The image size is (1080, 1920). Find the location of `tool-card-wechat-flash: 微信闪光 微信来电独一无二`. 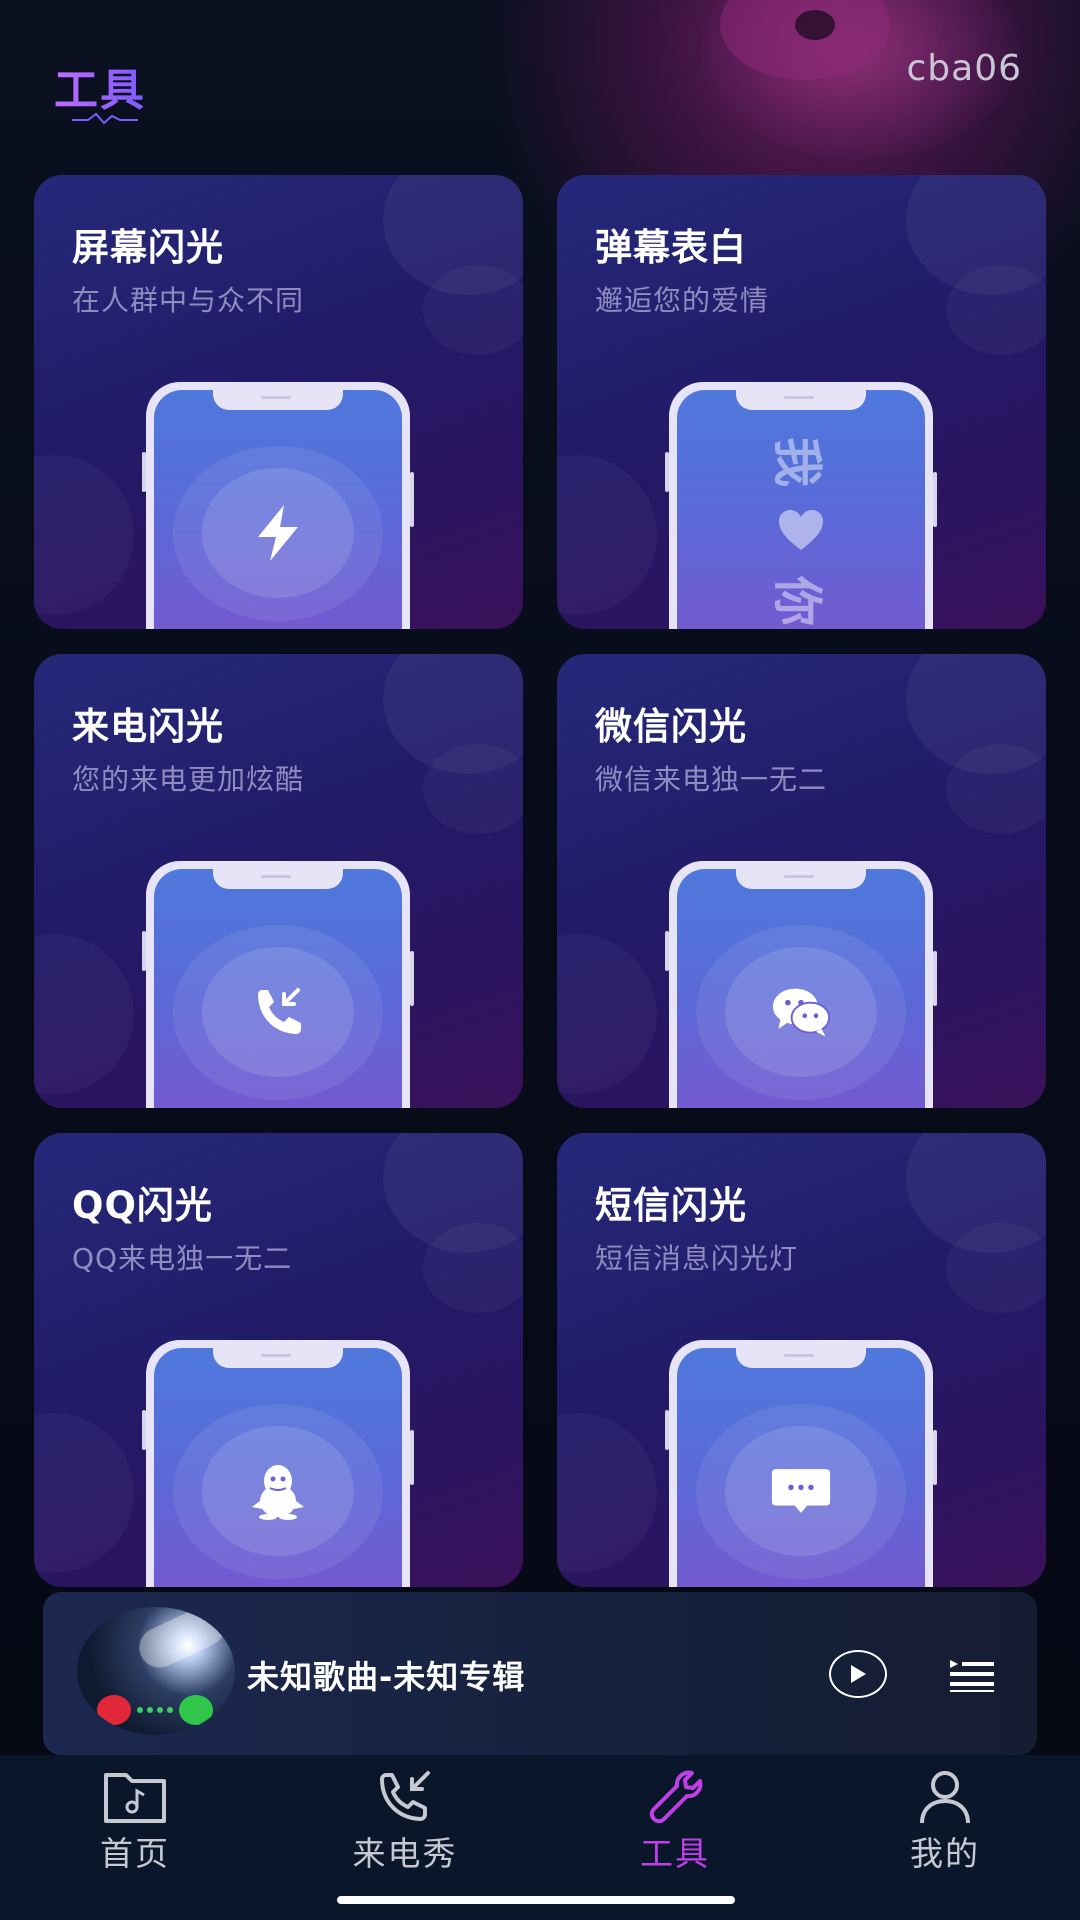

tool-card-wechat-flash: 微信闪光 微信来电独一无二 is located at coordinates (801, 881).